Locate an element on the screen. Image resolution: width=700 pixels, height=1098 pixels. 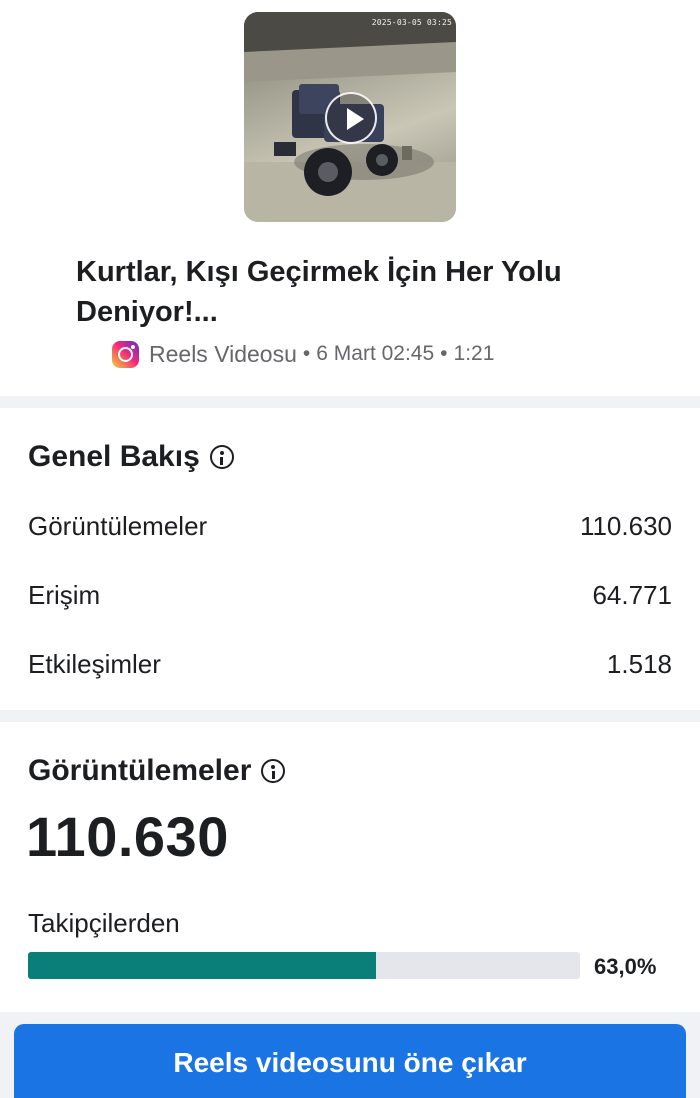
views-title-text: Görüntülemeler is located at coordinates (140, 770).